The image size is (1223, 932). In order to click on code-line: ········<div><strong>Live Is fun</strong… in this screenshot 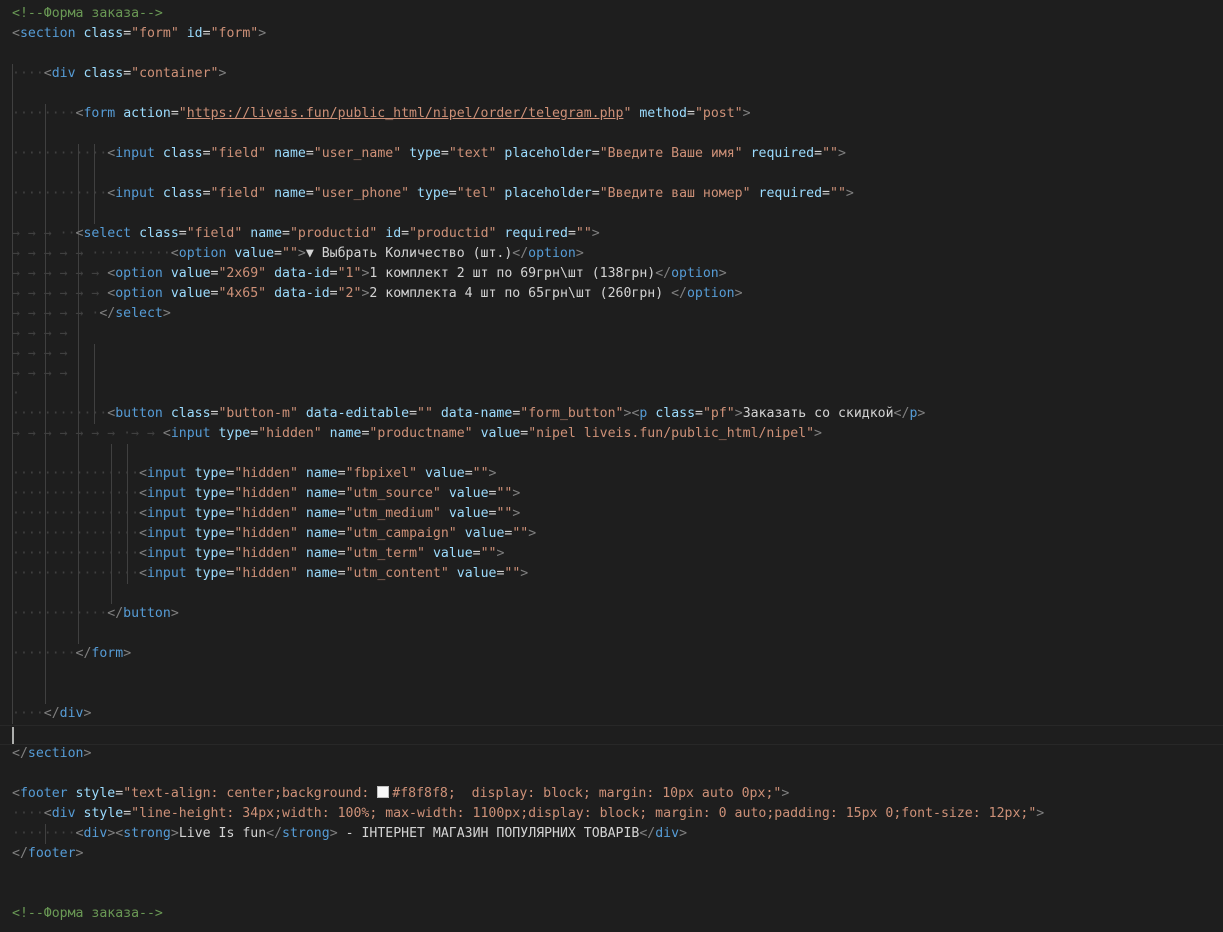, I will do `click(349, 834)`.